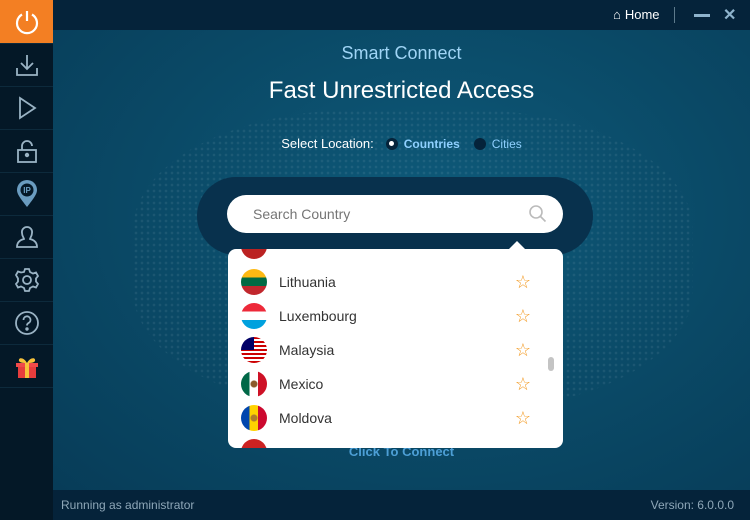 The image size is (750, 520). What do you see at coordinates (401, 53) in the screenshot?
I see `subtitle: Smart Connect` at bounding box center [401, 53].